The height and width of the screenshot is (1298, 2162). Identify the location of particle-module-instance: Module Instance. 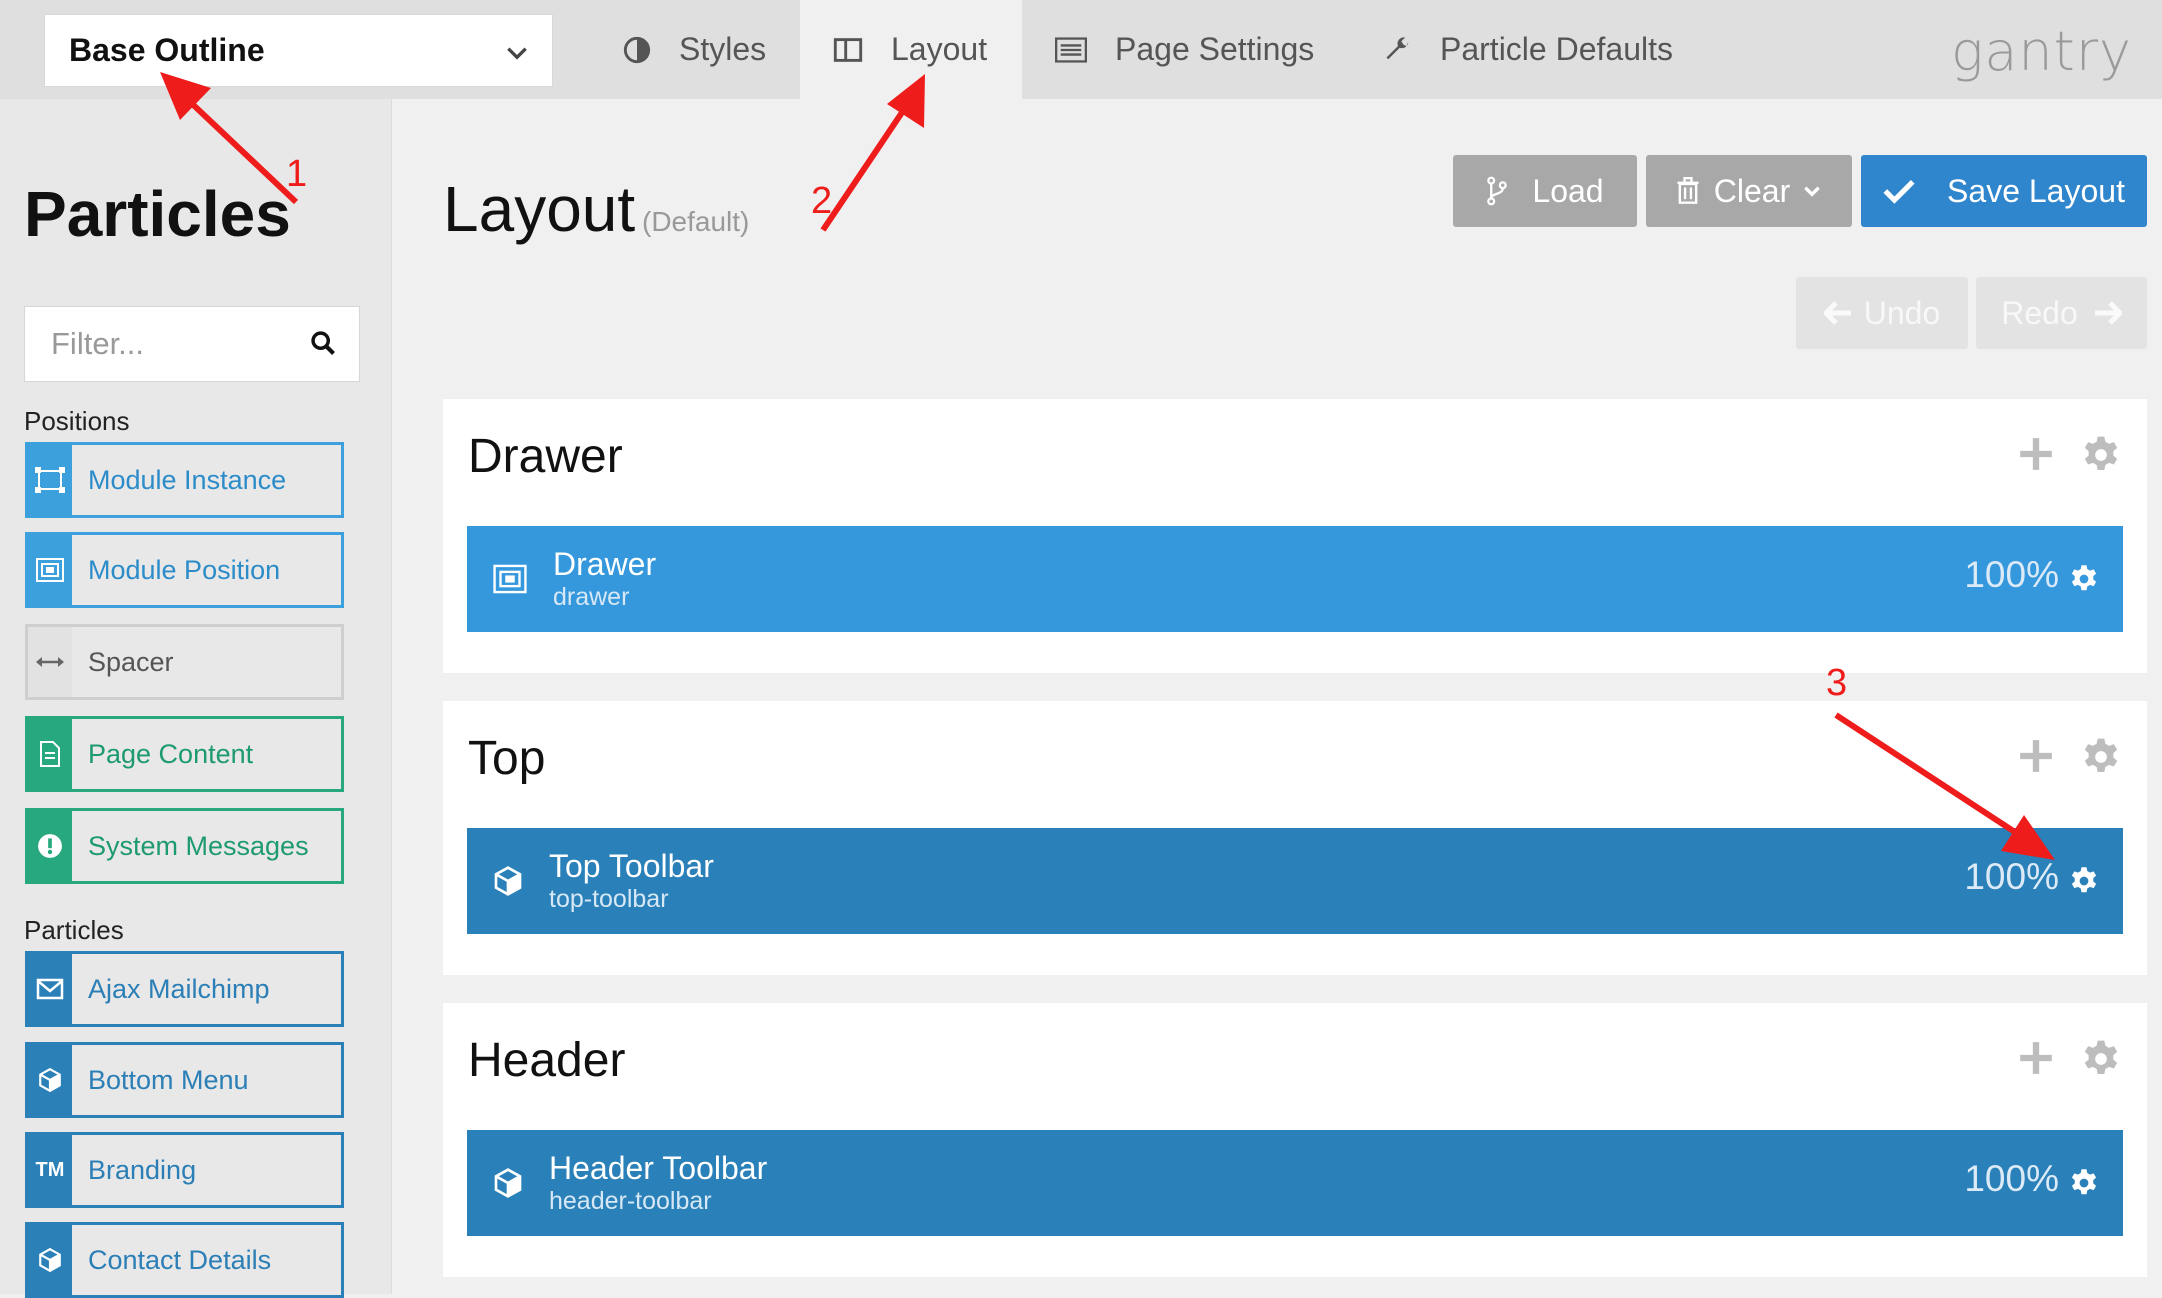
(184, 480).